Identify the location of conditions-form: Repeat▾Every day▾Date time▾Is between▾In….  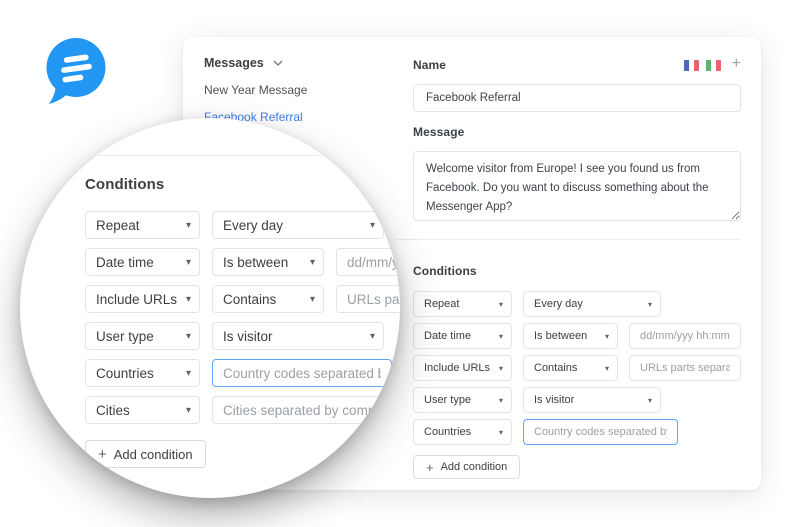
(577, 368).